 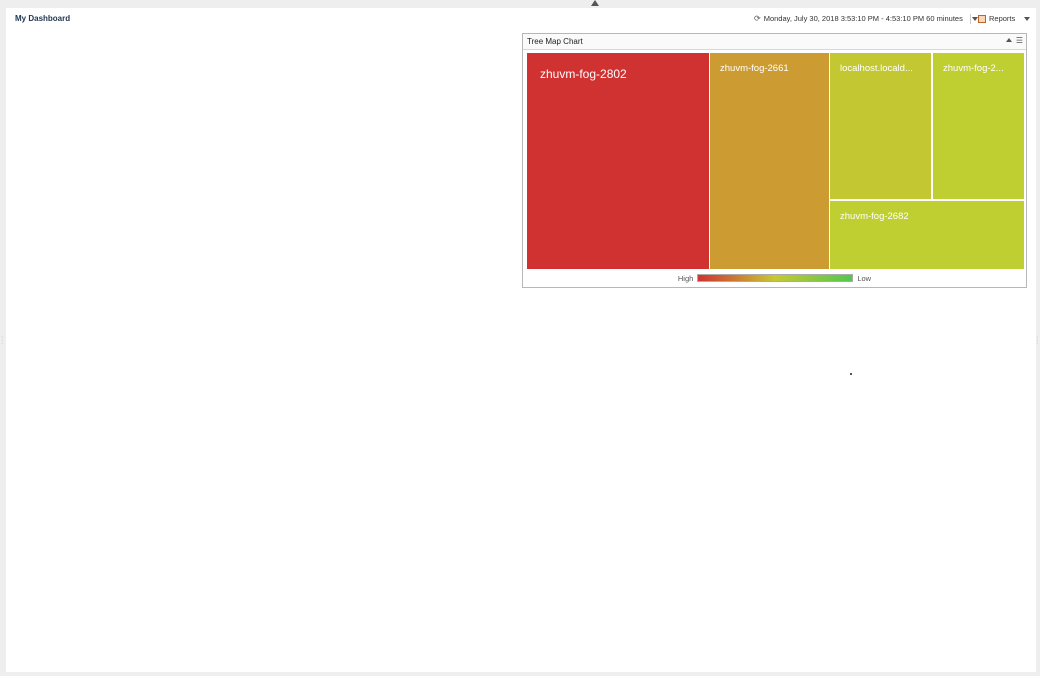 What do you see at coordinates (583, 74) in the screenshot?
I see `treemap-tile-label: zhuvm-fog-2802` at bounding box center [583, 74].